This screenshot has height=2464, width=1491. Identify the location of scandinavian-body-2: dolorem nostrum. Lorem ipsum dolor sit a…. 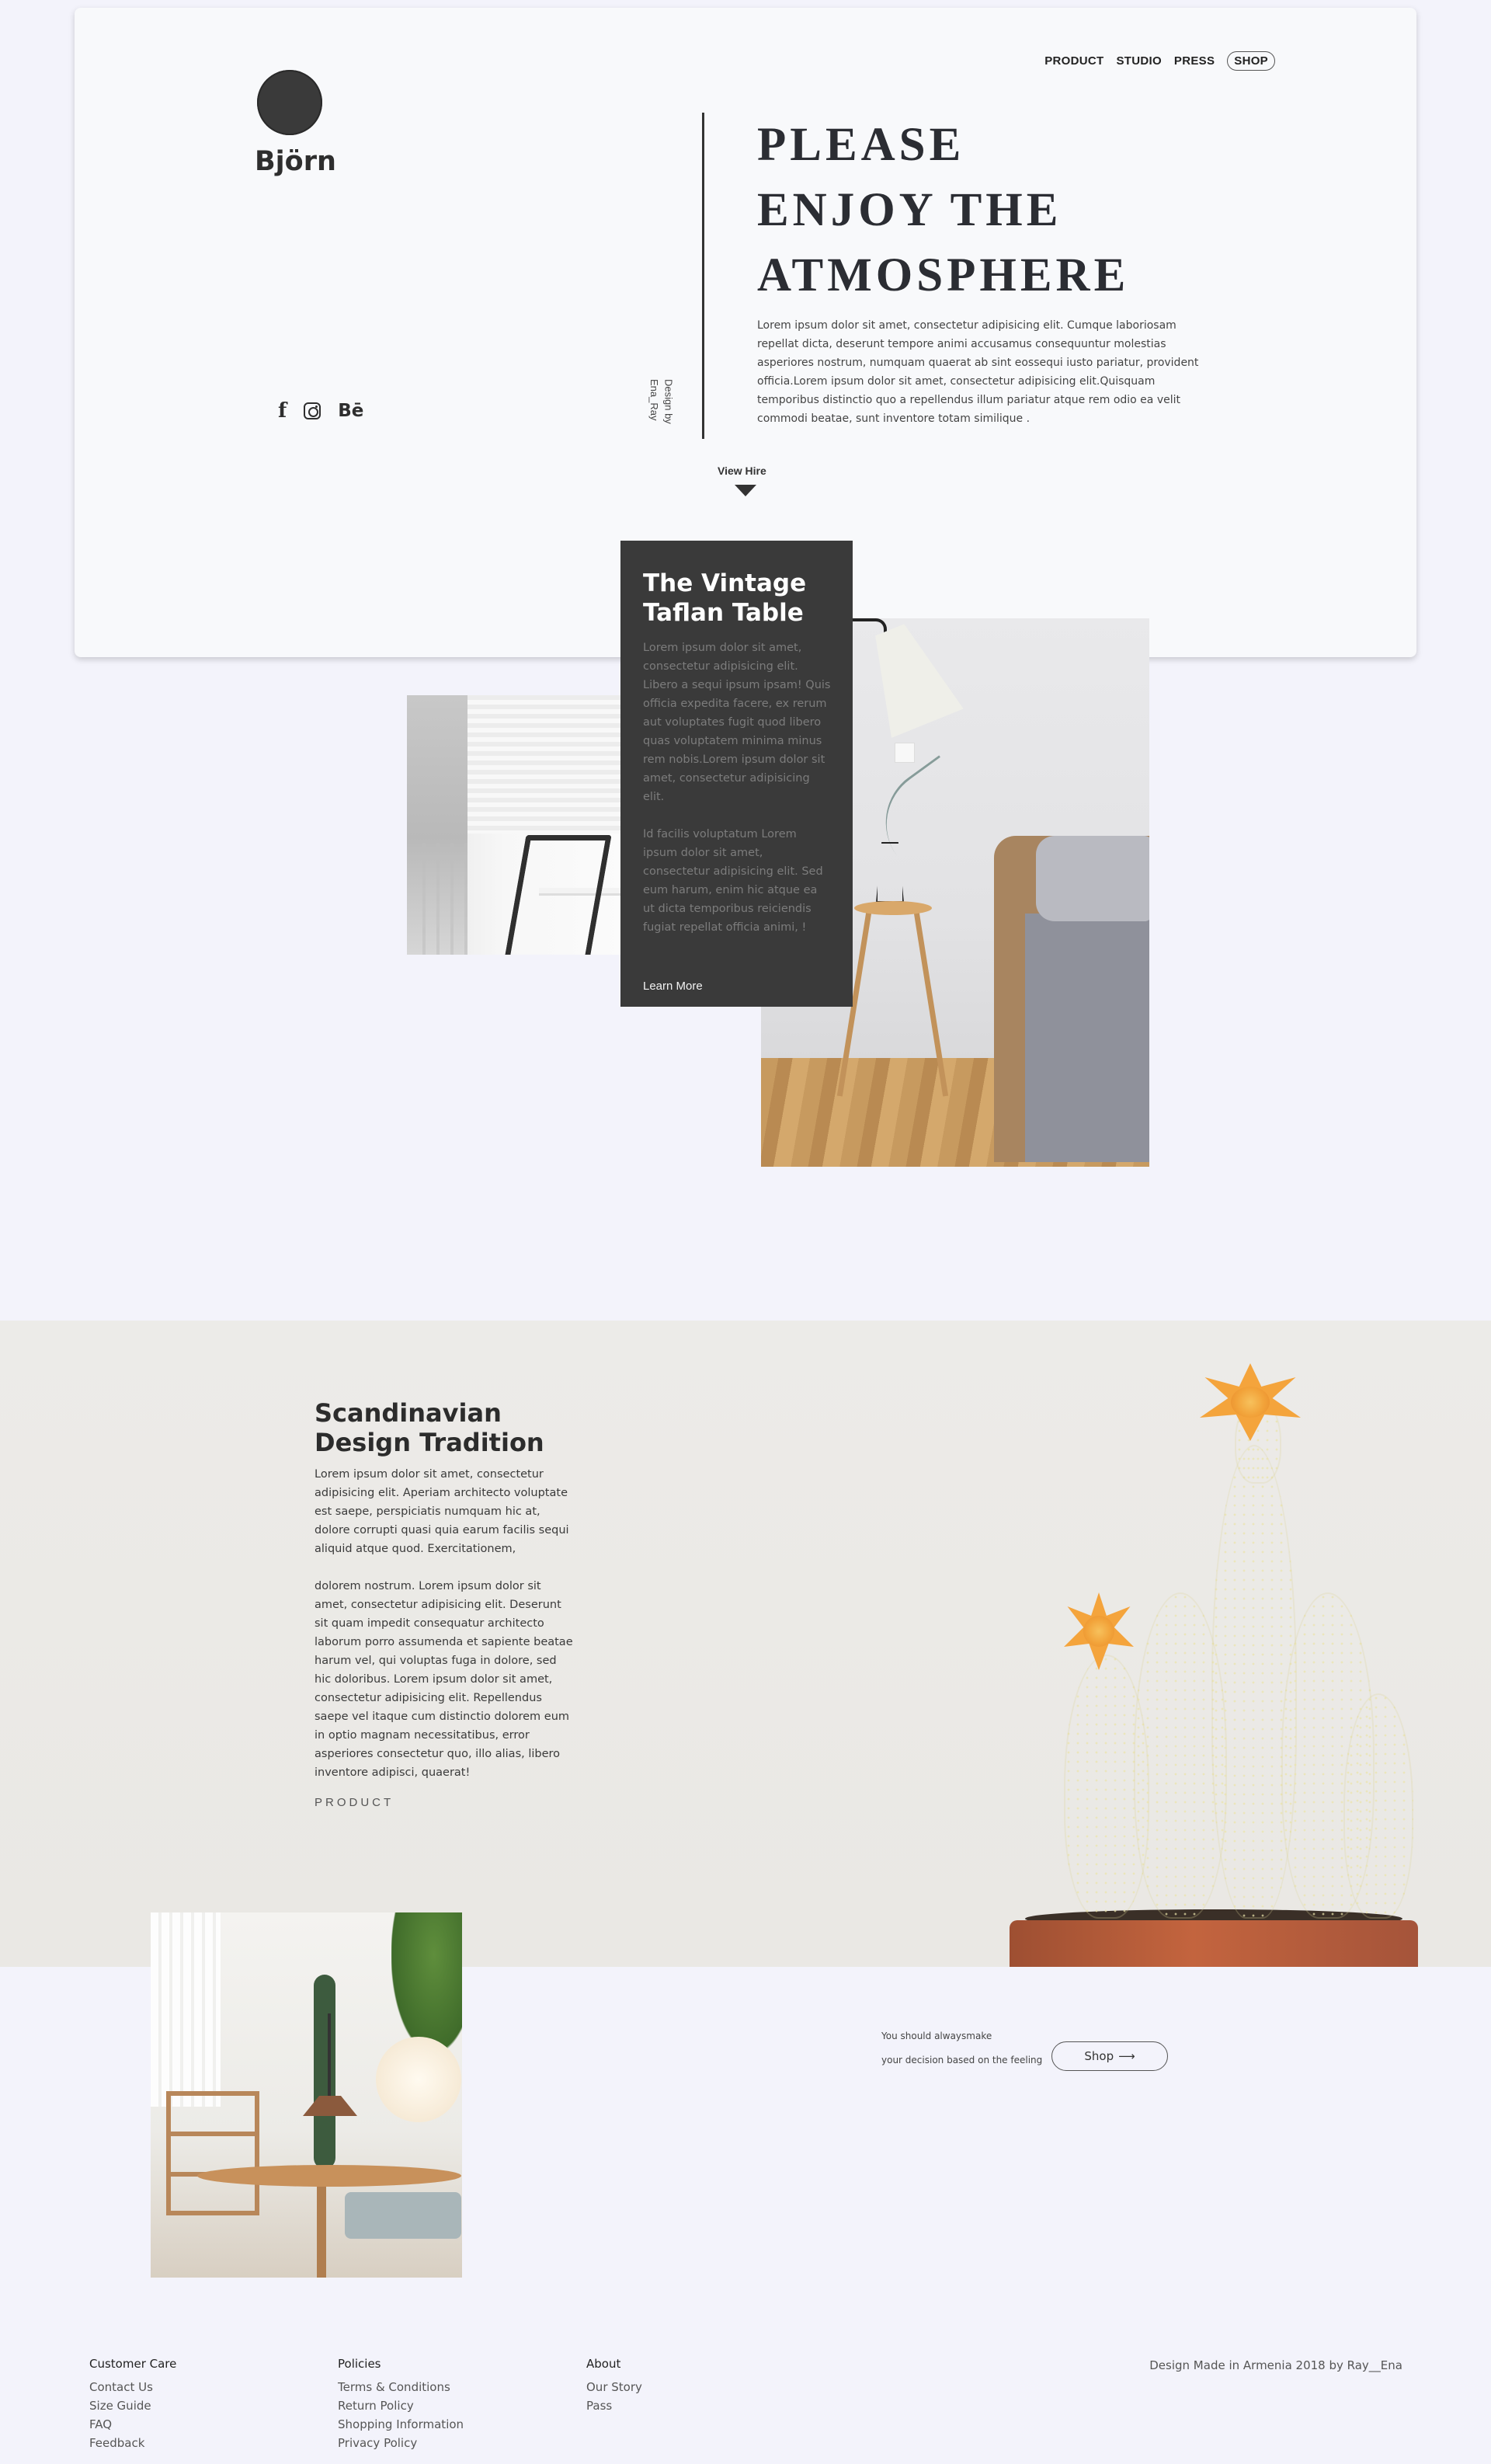
(444, 1680).